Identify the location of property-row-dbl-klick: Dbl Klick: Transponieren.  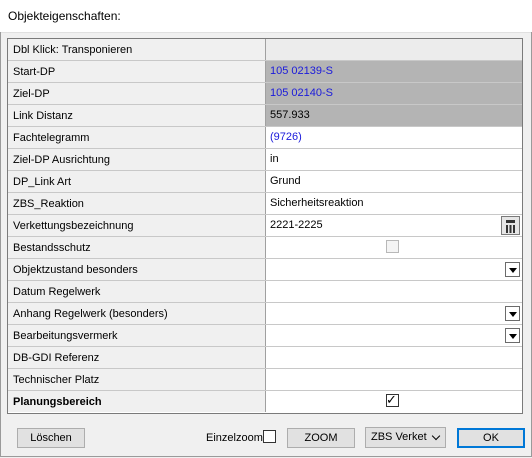
(265, 50).